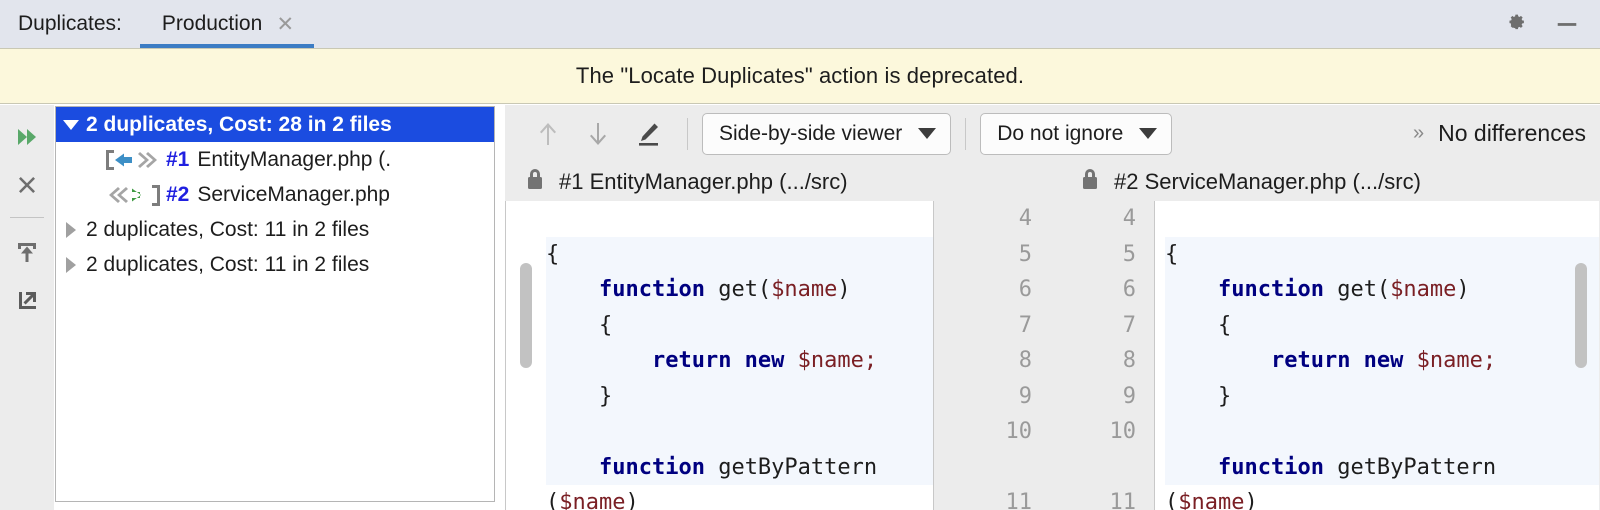 The height and width of the screenshot is (510, 1600). I want to click on gutter-numbers: 44 55 66 77 88 99 10 10 11 11, so click(1044, 355).